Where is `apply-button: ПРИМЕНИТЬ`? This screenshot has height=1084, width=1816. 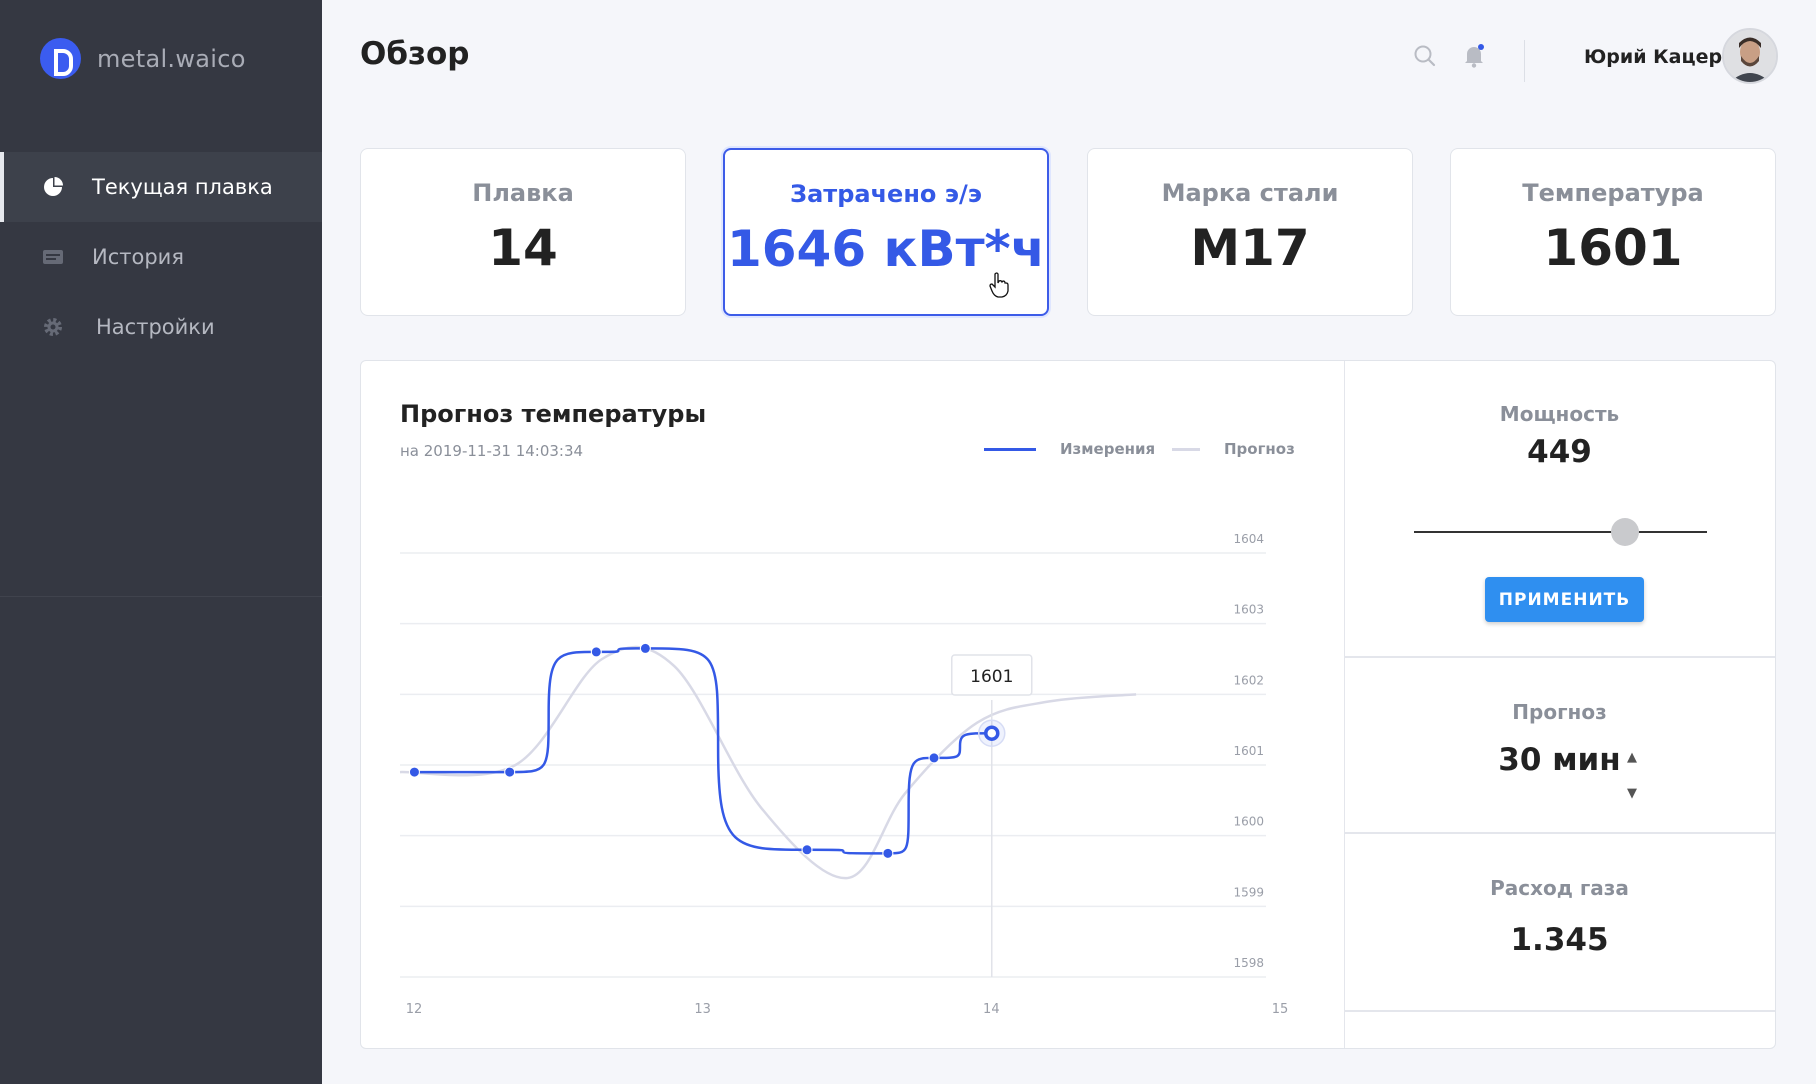 apply-button: ПРИМЕНИТЬ is located at coordinates (1564, 599).